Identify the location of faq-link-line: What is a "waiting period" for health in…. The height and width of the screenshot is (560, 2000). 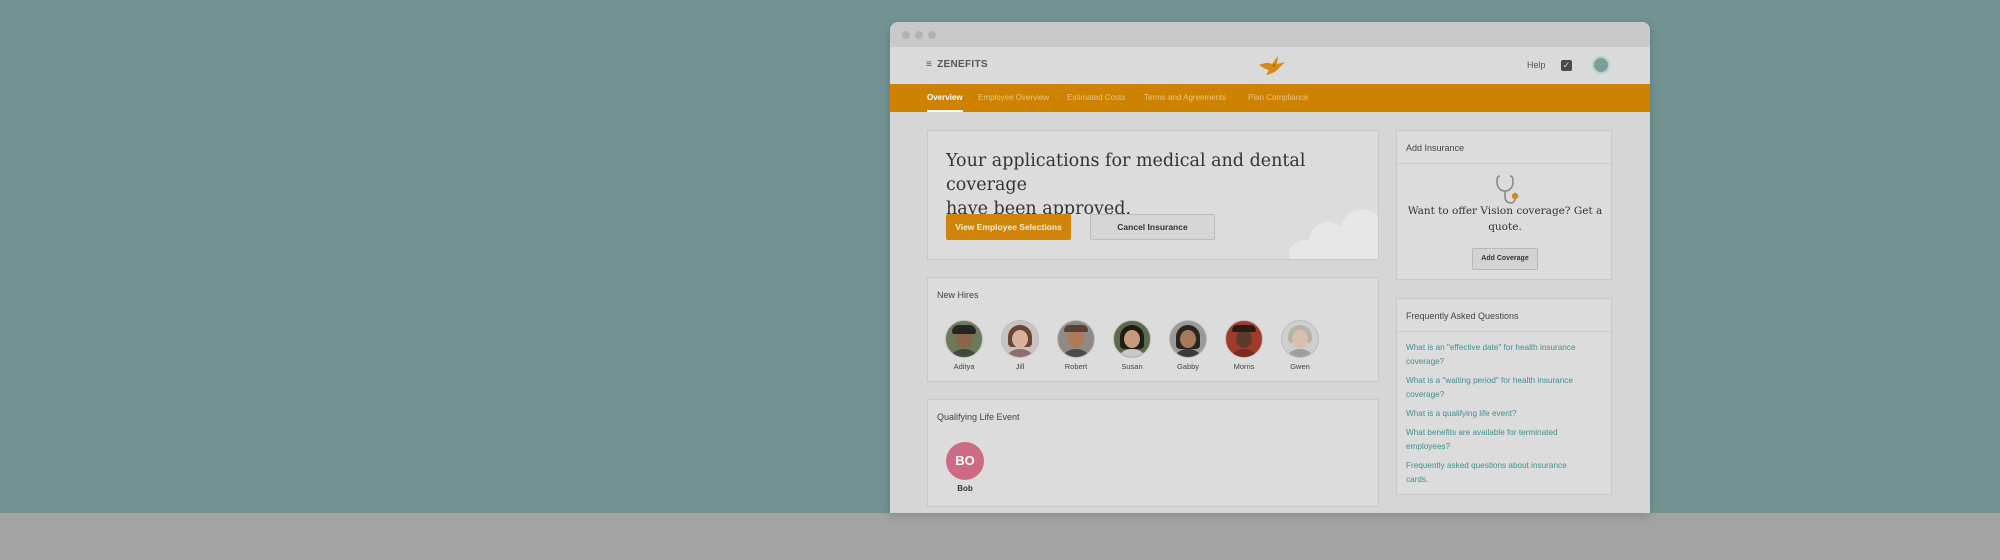
(1489, 380).